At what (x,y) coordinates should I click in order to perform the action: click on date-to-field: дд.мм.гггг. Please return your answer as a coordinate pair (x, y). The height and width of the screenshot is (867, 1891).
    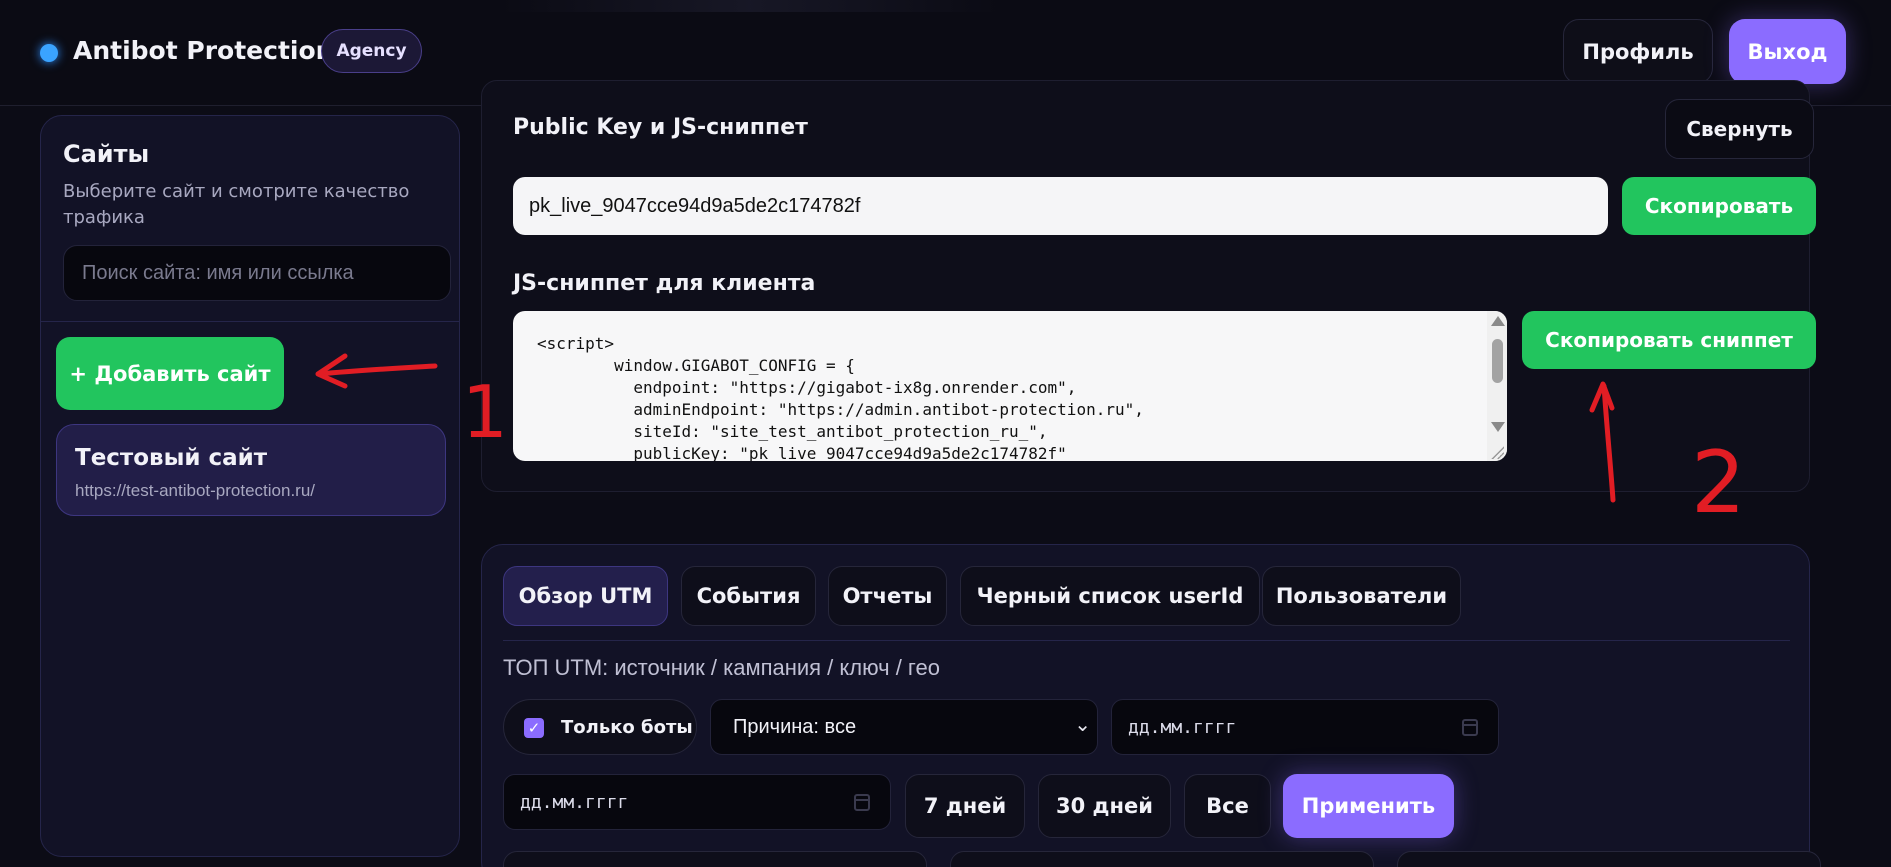
    Looking at the image, I should click on (697, 802).